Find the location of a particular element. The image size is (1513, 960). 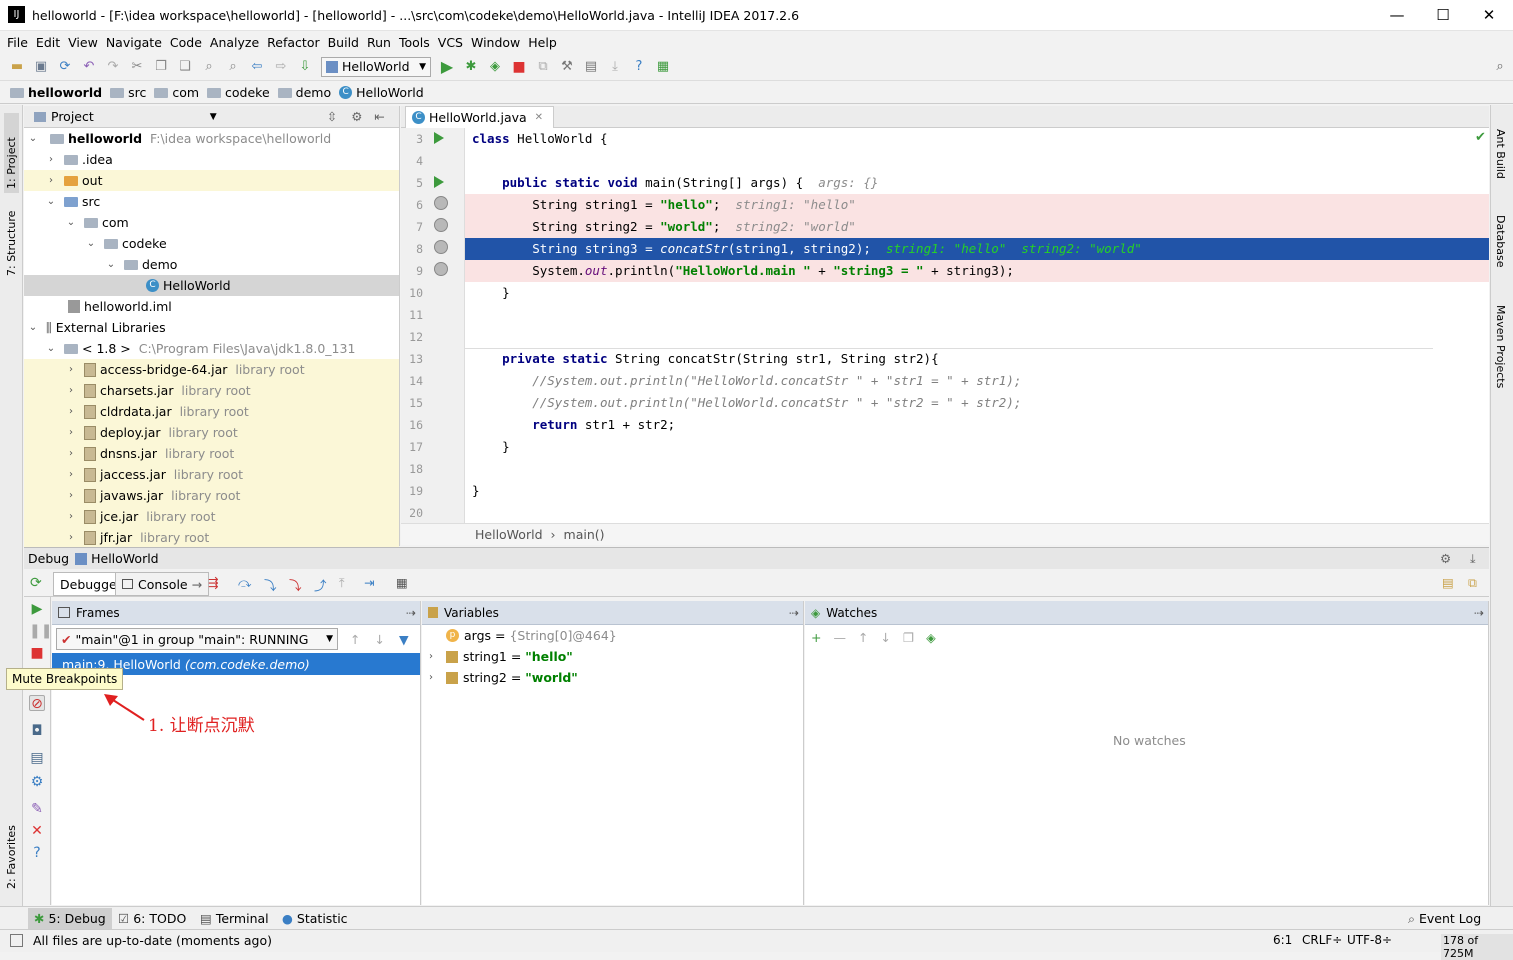

run-to-cursor-icon: ⇥ is located at coordinates (369, 582).